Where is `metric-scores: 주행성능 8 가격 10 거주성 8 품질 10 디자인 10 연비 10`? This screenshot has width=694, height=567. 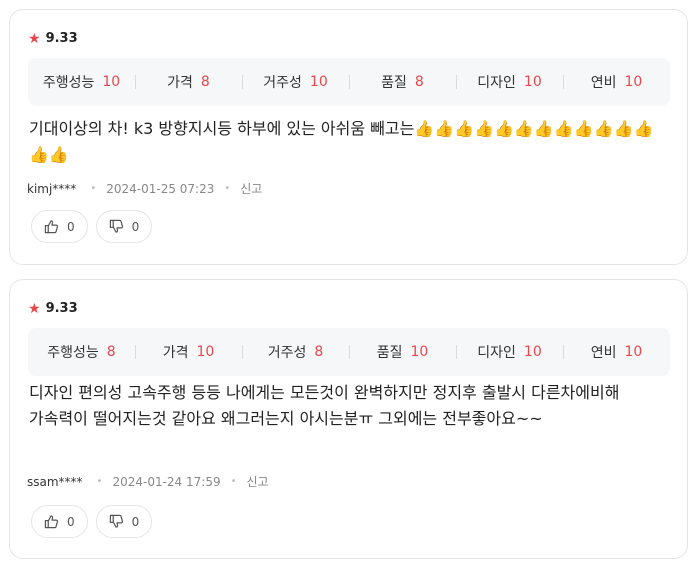 metric-scores: 주행성능 8 가격 10 거주성 8 품질 10 디자인 10 연비 10 is located at coordinates (349, 352).